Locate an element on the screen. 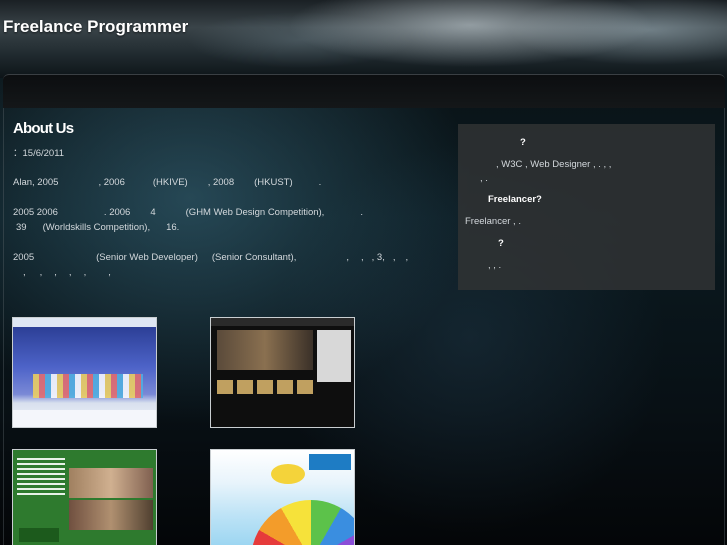 The image size is (727, 545). text-fragment: (Worldskills Competition), is located at coordinates (96, 227).